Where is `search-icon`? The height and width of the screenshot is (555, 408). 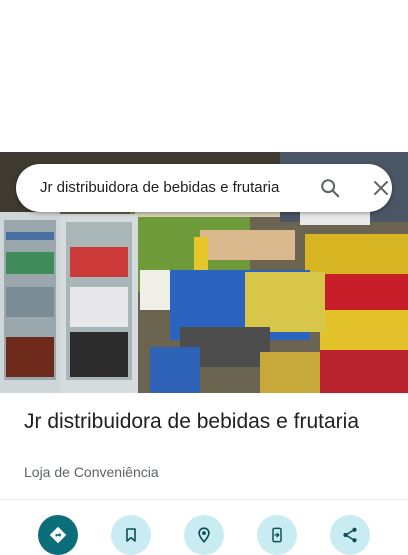 search-icon is located at coordinates (330, 188).